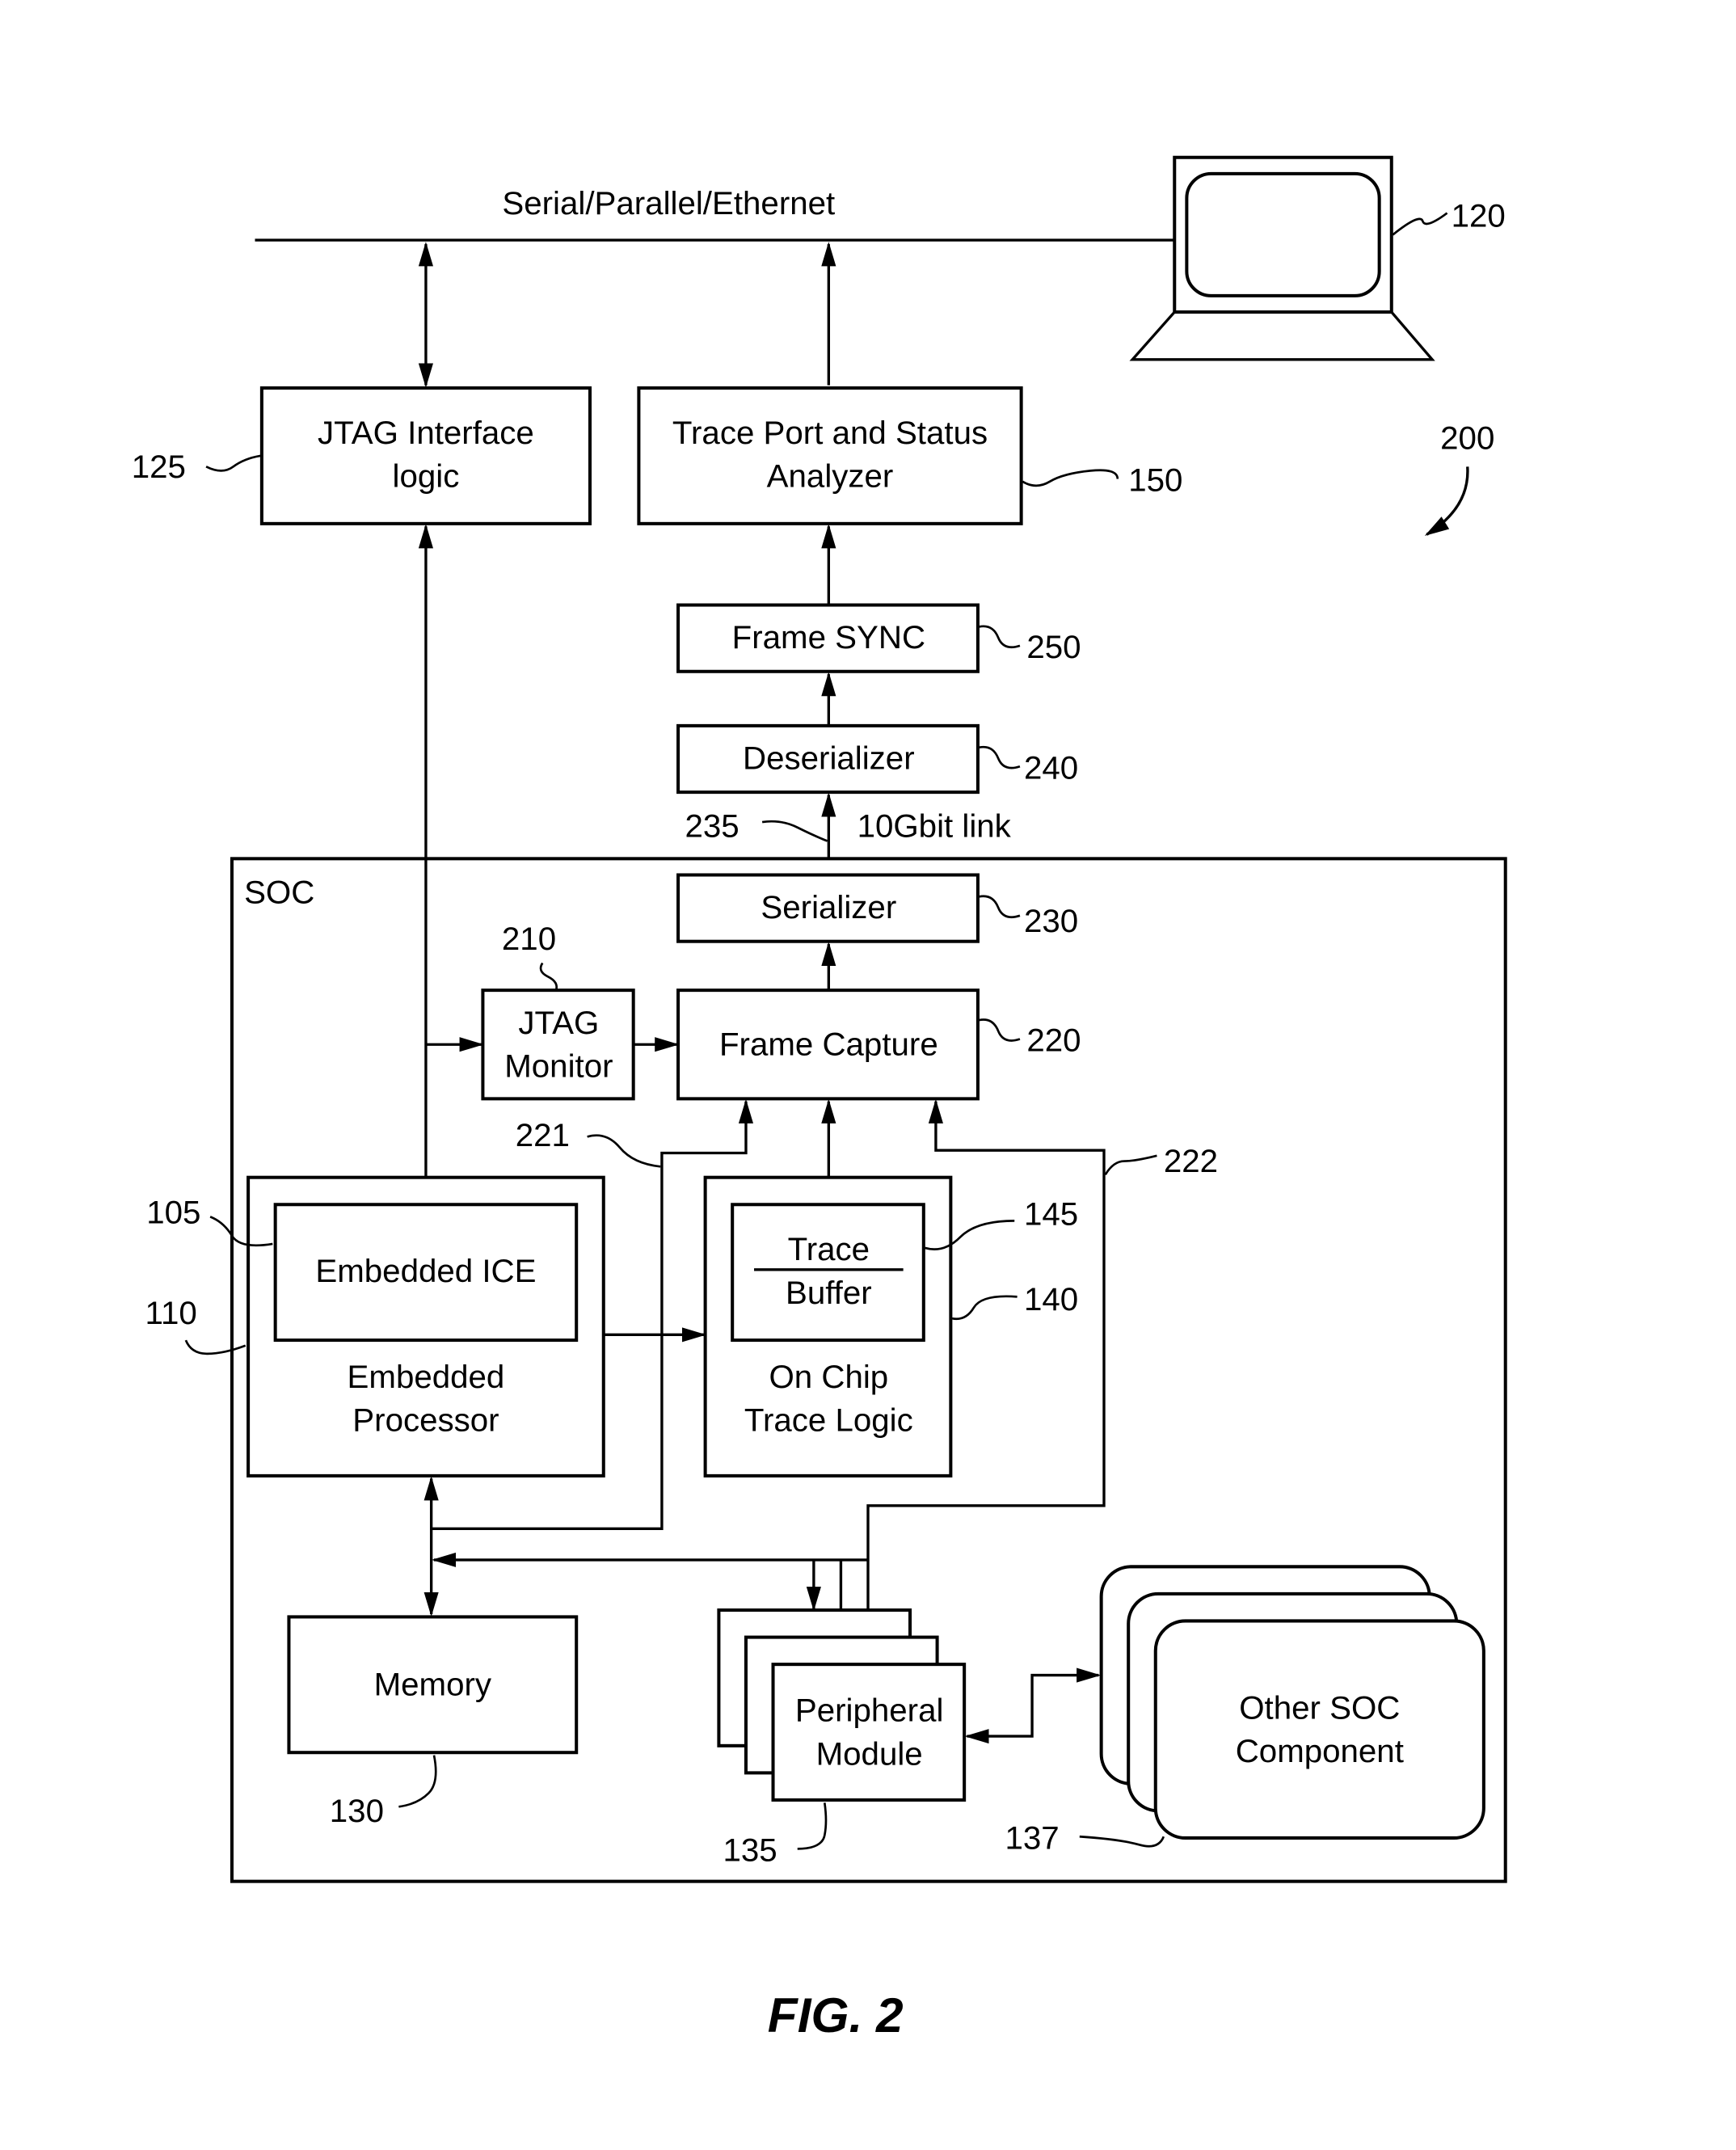 The width and height of the screenshot is (1736, 2150). I want to click on ref-120: 120, so click(1479, 216).